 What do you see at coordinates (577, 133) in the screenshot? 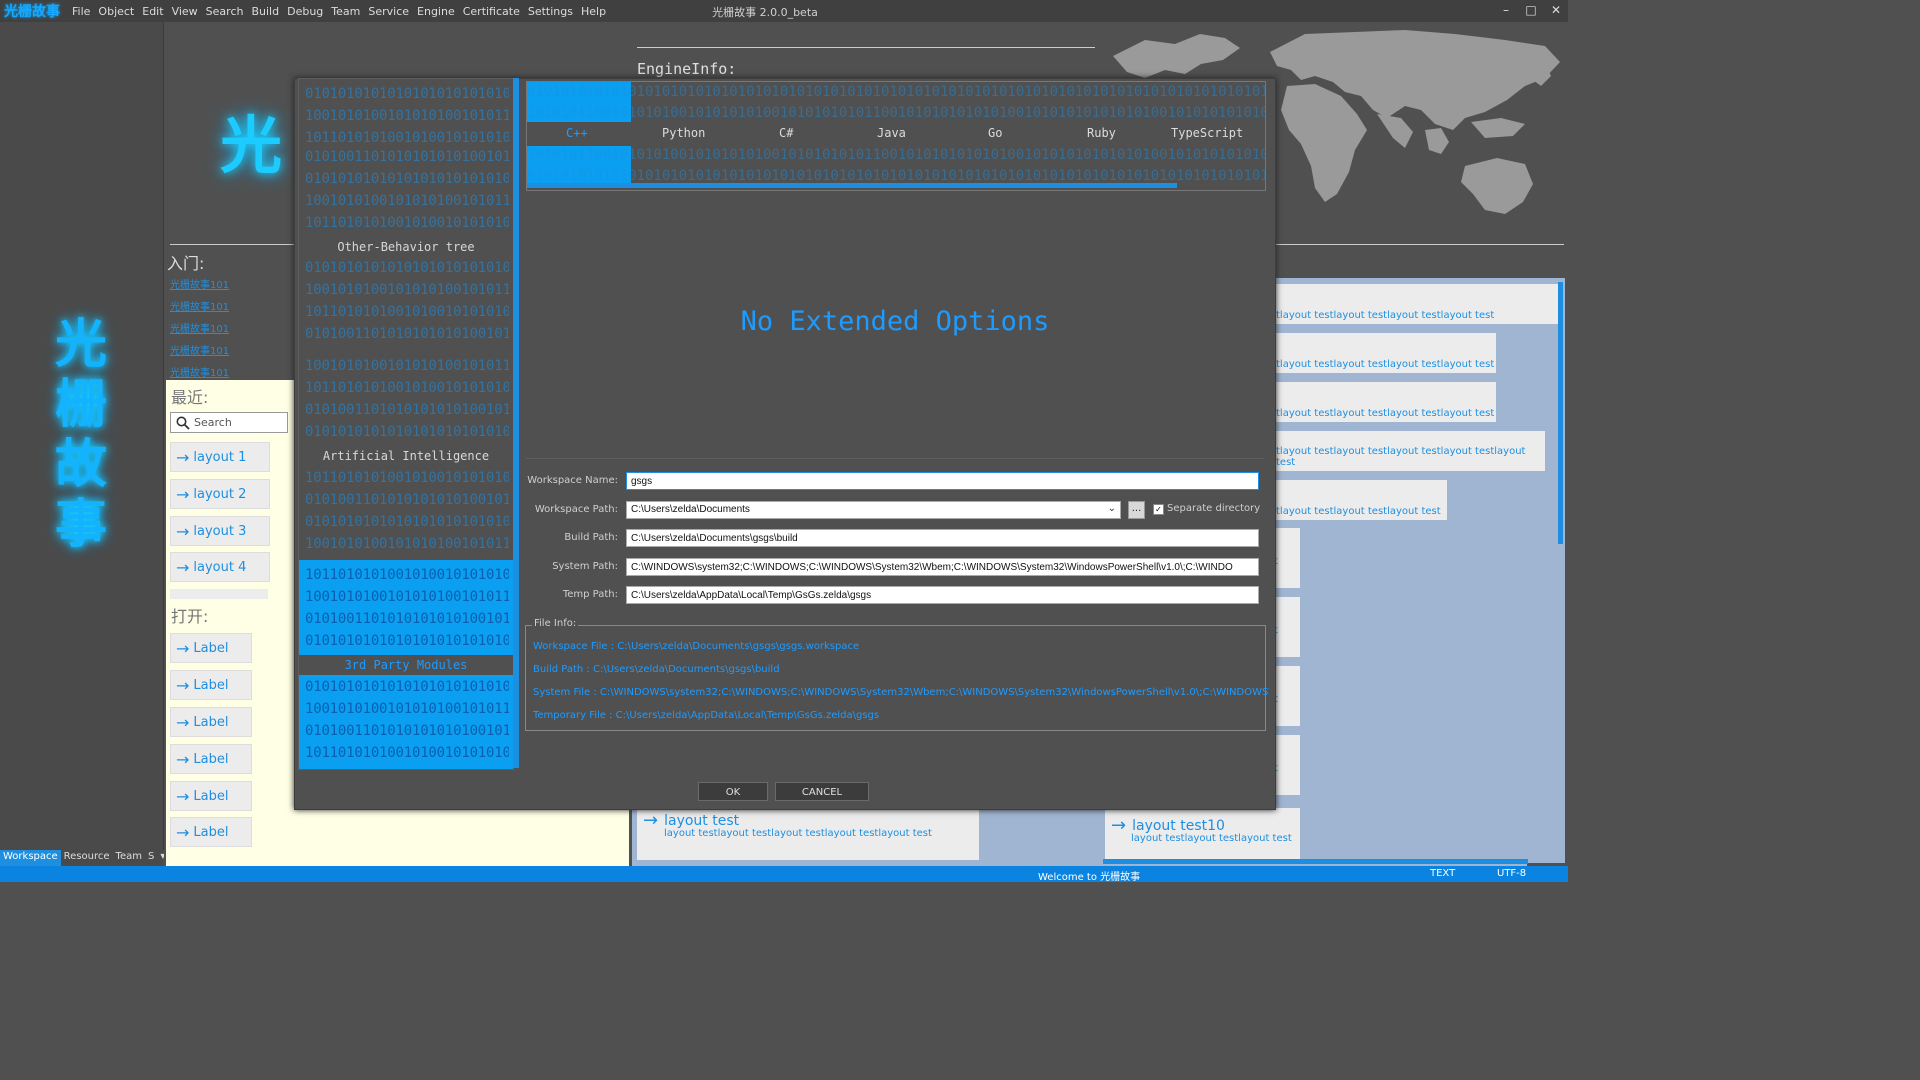
I see `lang-tab-cpp: C++` at bounding box center [577, 133].